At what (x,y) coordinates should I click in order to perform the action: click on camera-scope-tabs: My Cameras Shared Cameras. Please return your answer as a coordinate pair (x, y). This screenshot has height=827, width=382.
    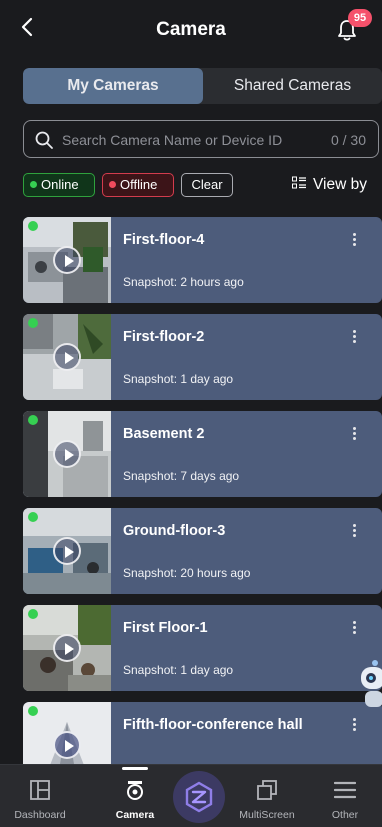
    Looking at the image, I should click on (202, 86).